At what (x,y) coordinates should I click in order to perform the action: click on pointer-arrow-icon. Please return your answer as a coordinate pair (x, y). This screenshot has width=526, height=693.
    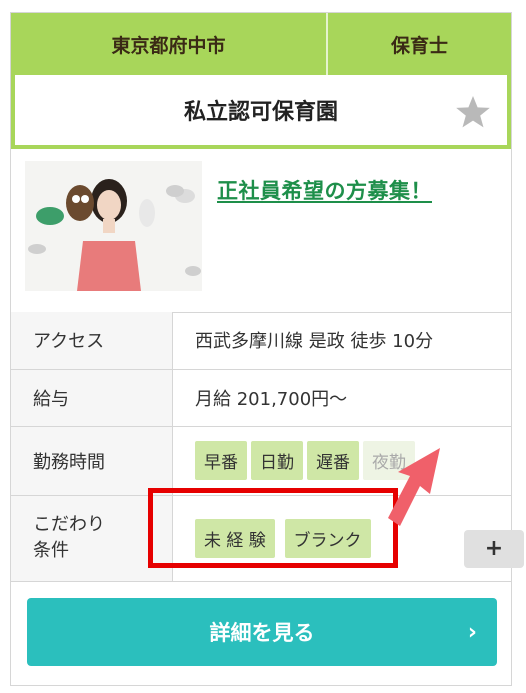
    Looking at the image, I should click on (414, 487).